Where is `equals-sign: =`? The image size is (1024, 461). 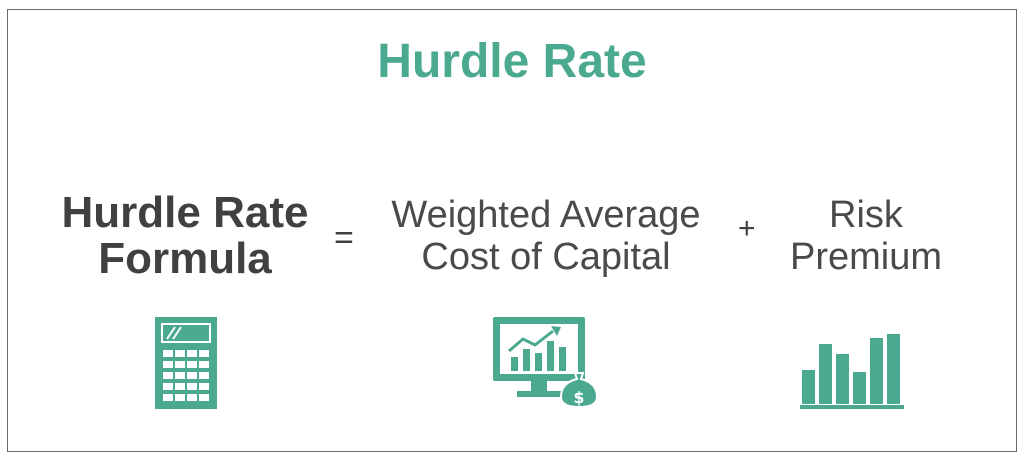
equals-sign: = is located at coordinates (344, 238).